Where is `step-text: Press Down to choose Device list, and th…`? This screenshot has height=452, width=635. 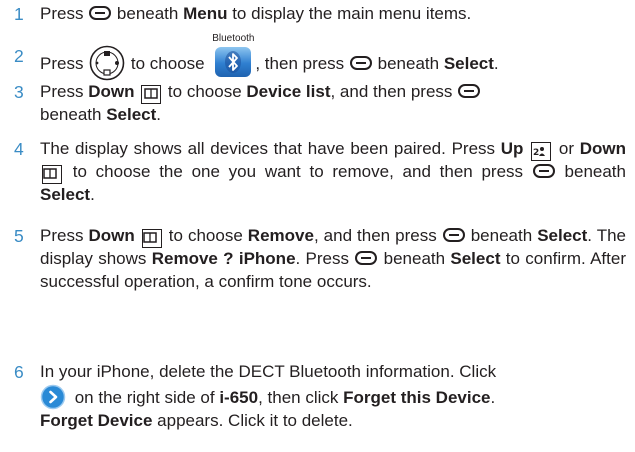
step-text: Press Down to choose Device list, and th… is located at coordinates (333, 104).